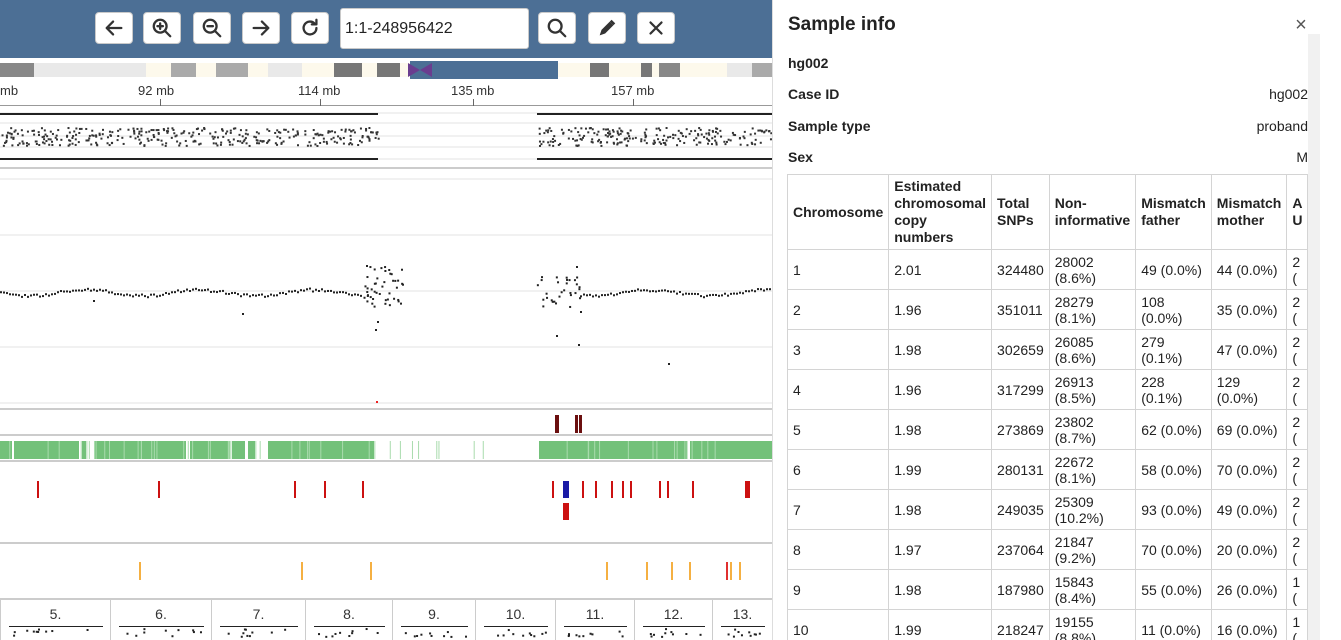 This screenshot has width=1341, height=640. Describe the element at coordinates (1249, 429) in the screenshot. I see `table-cell: 69 (0.0%)` at that location.